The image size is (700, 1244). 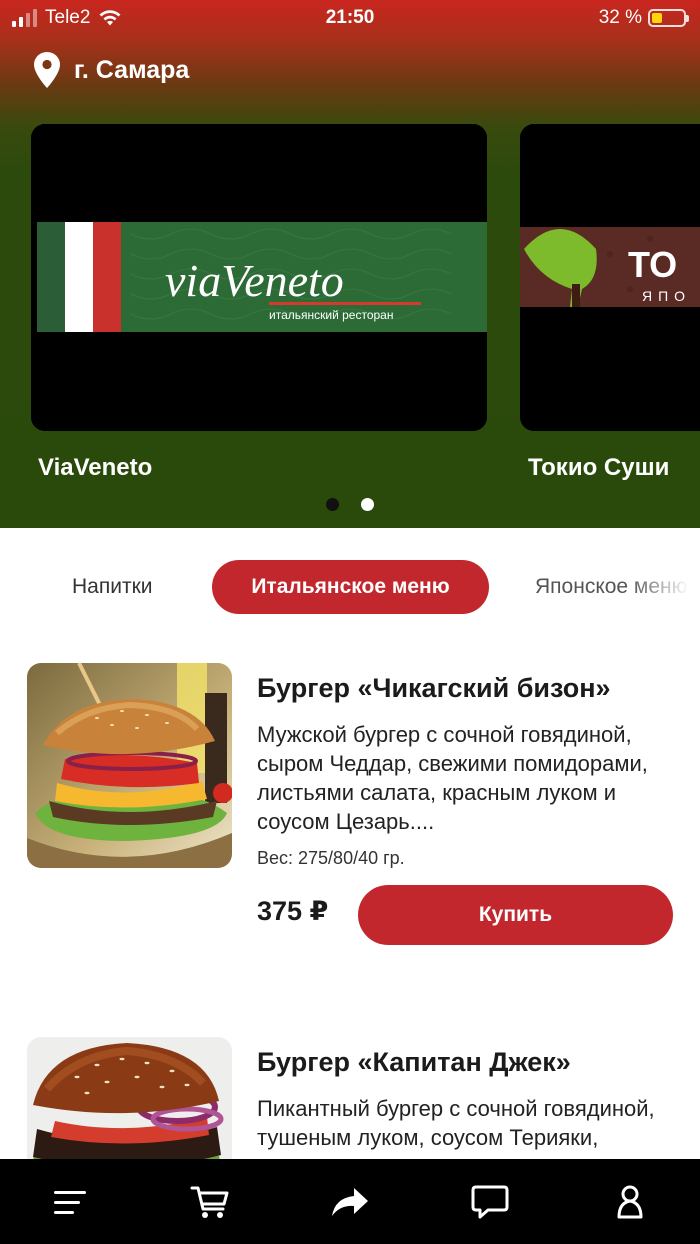 I want to click on clock: 21:50, so click(x=350, y=17).